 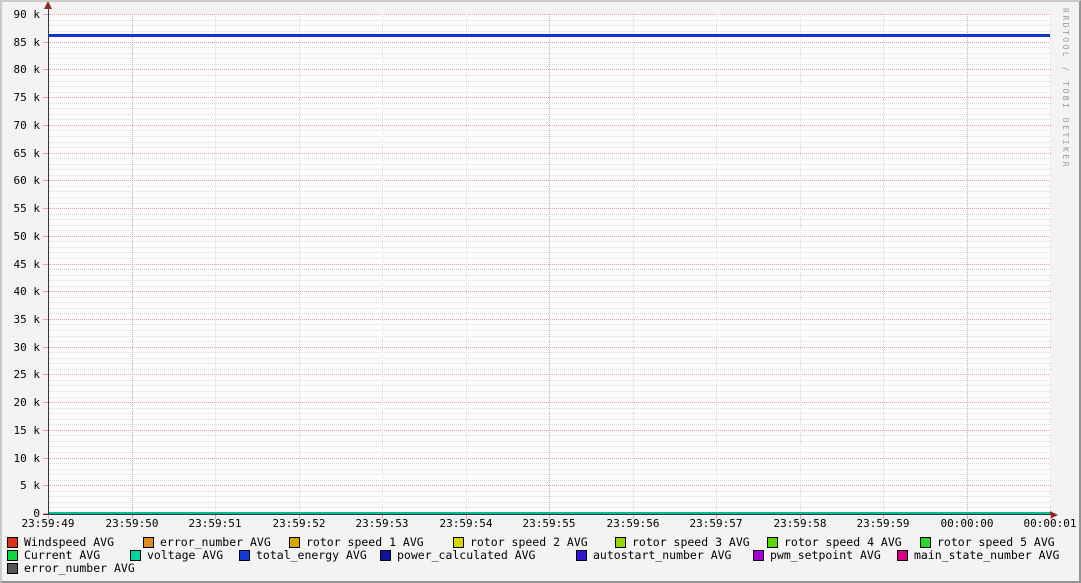 I want to click on y-tick-label: 10 k, so click(x=27, y=458).